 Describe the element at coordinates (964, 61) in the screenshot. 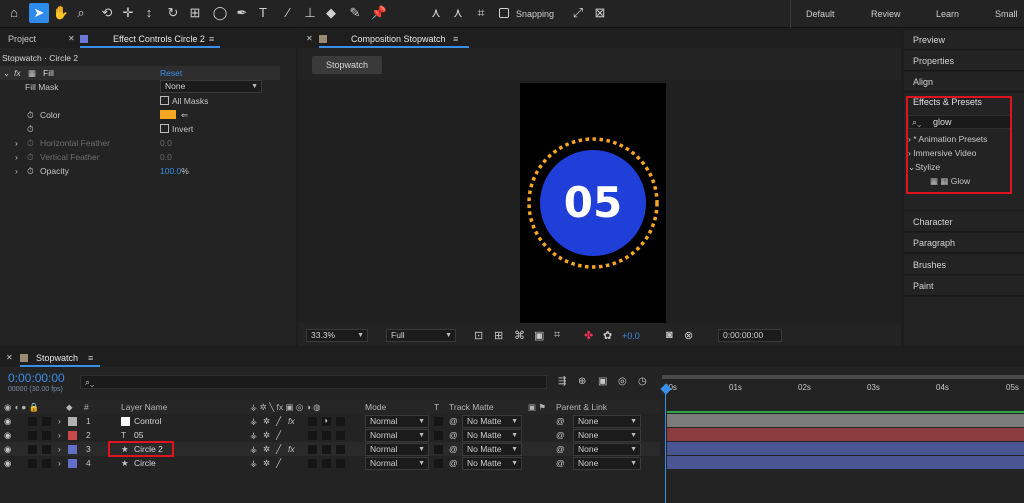

I see `properties-panel: Properties` at that location.